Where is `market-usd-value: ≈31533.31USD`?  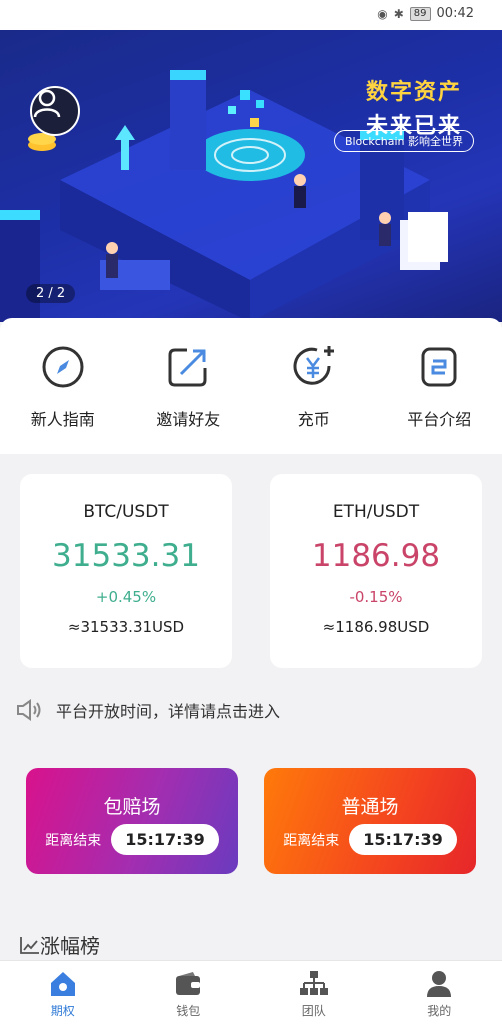 market-usd-value: ≈31533.31USD is located at coordinates (126, 627).